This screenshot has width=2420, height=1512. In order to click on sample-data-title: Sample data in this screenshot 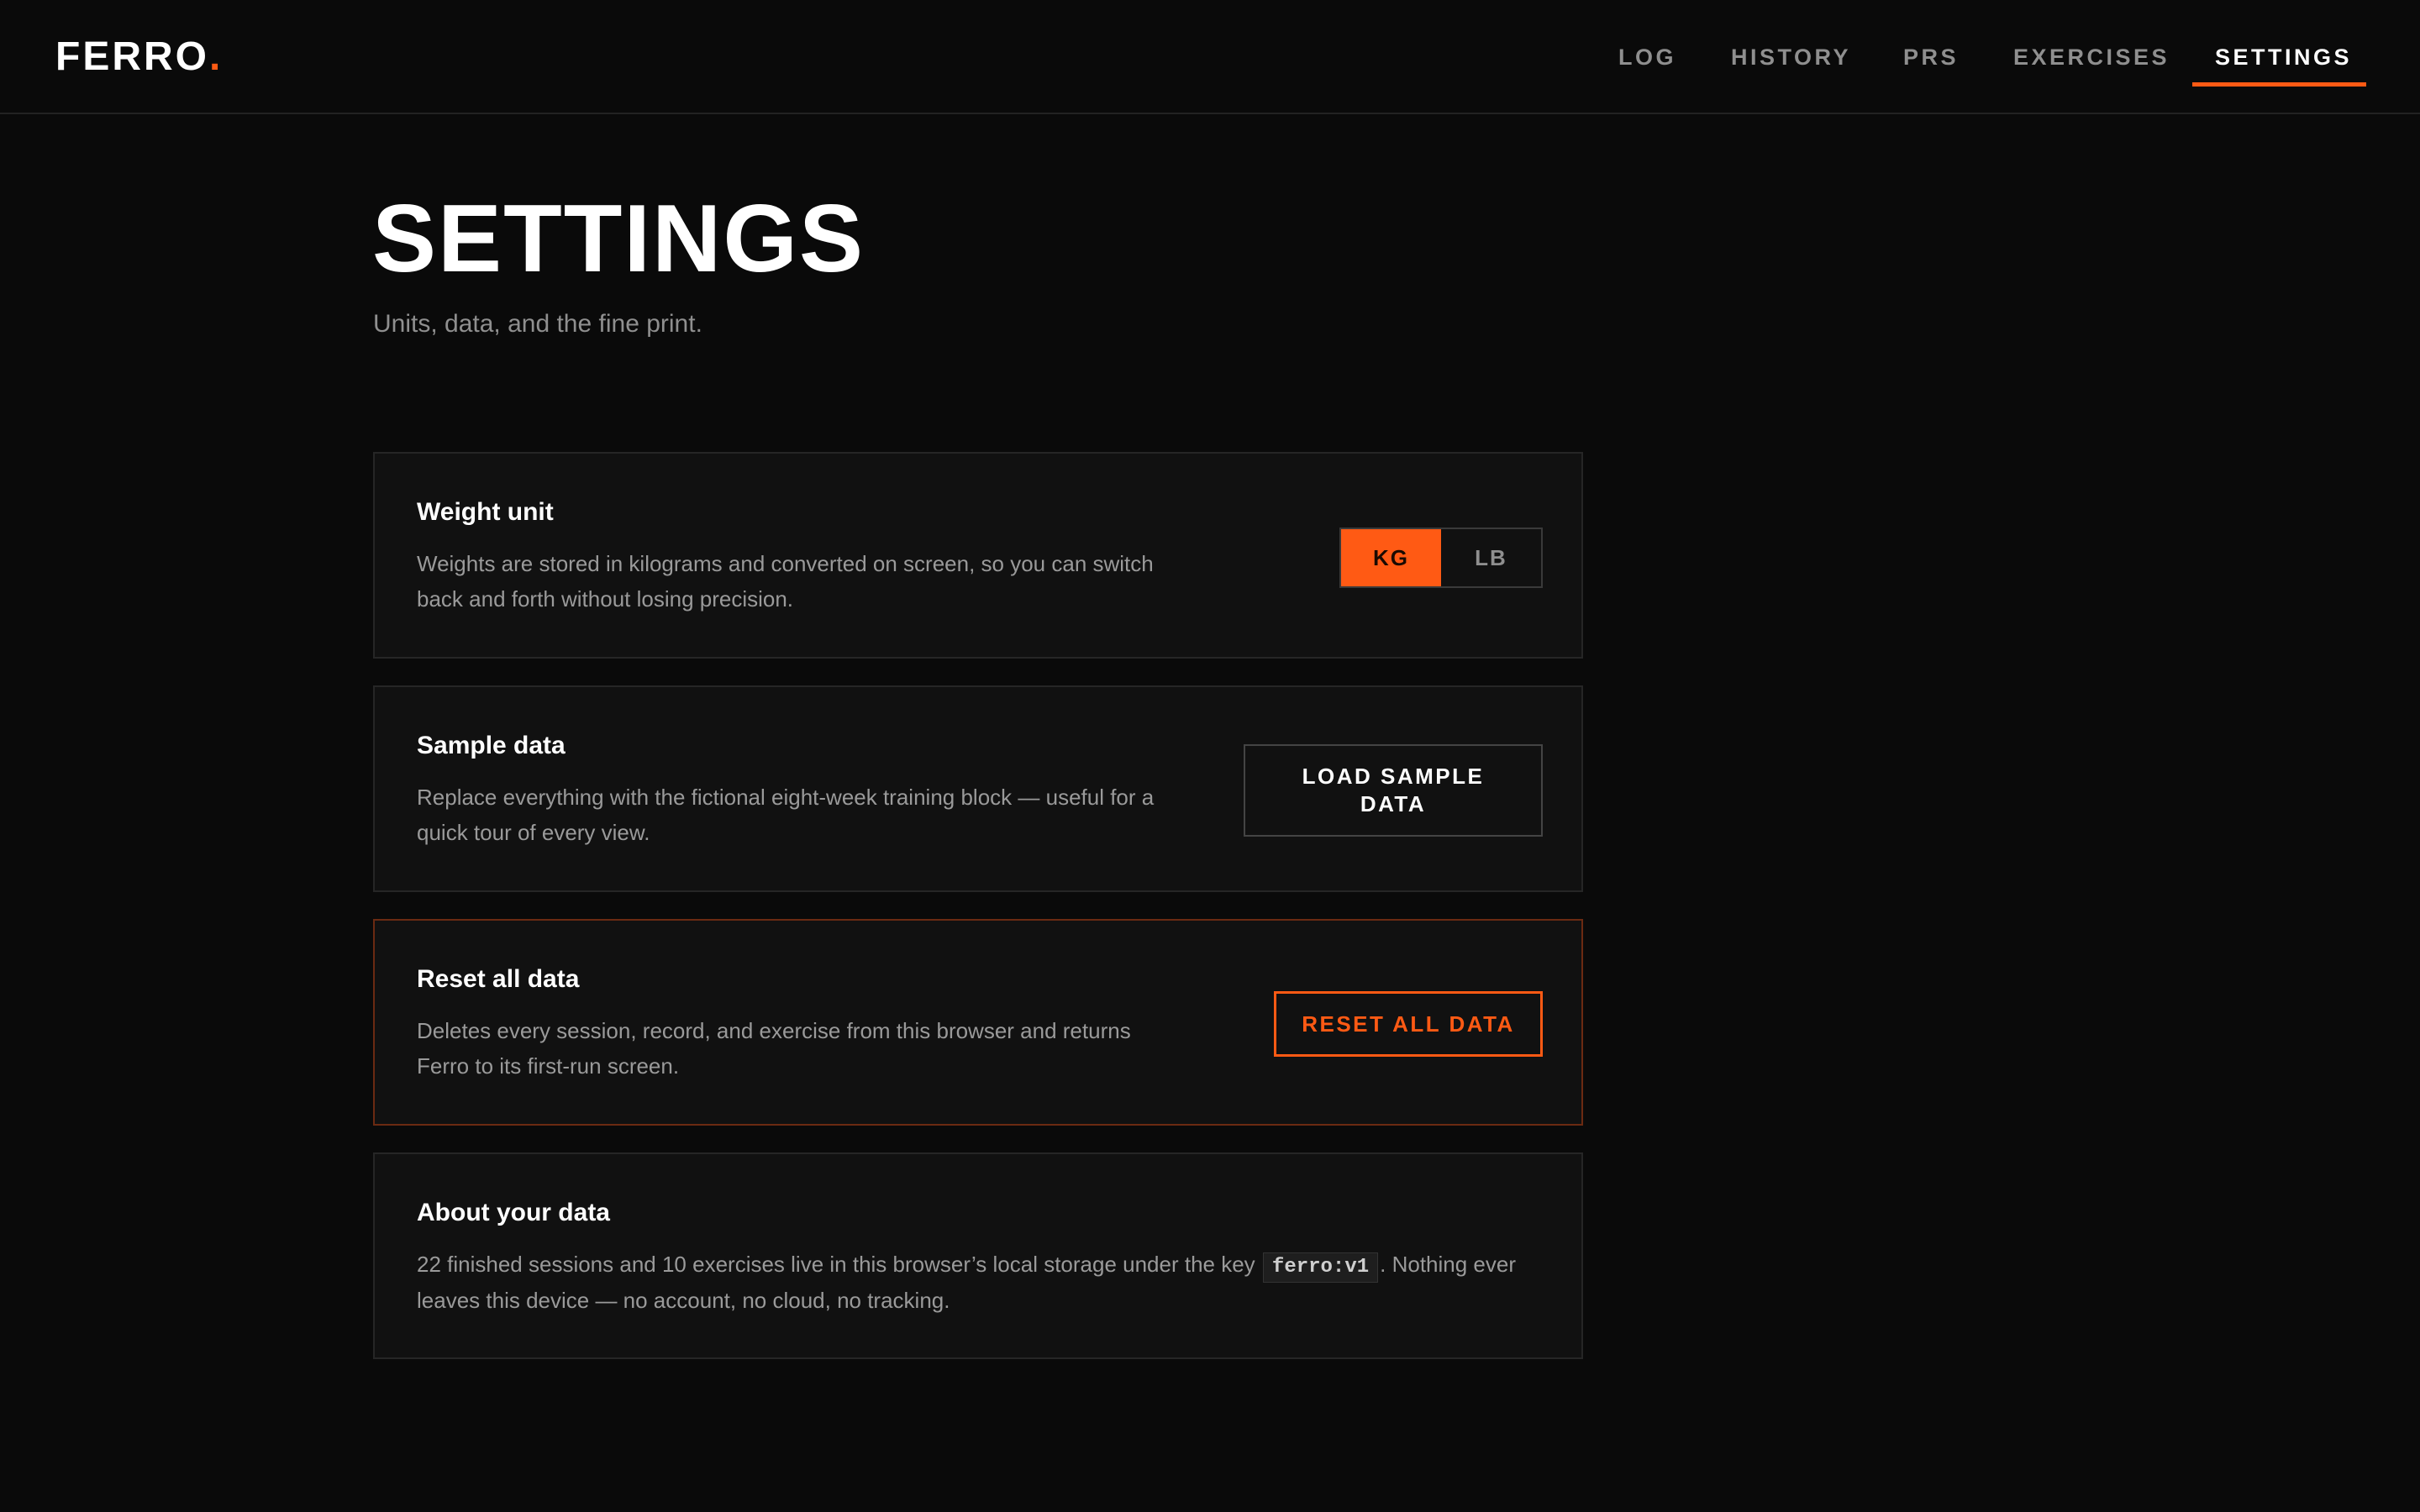, I will do `click(492, 745)`.